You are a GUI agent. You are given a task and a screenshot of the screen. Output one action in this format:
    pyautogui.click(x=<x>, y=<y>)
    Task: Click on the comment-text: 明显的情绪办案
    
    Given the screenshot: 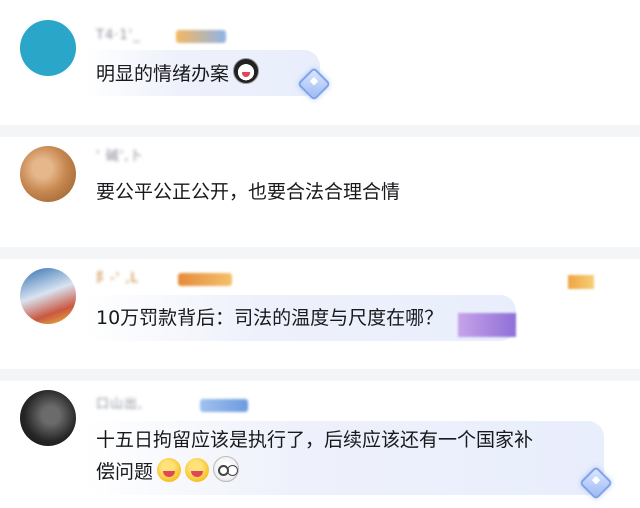 What is the action you would take?
    pyautogui.click(x=178, y=74)
    